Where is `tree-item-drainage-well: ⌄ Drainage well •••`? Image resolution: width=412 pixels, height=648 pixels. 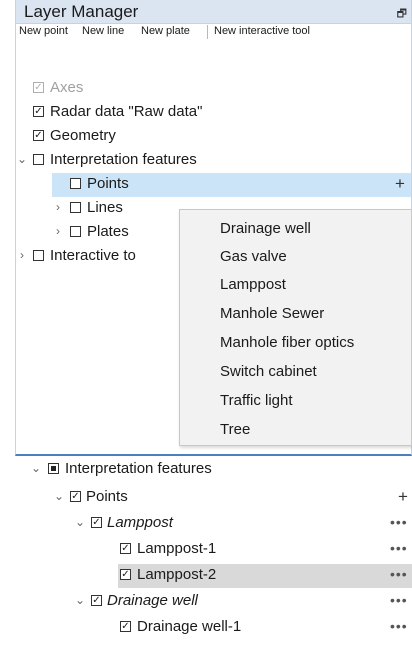
tree-item-drainage-well: ⌄ Drainage well ••• is located at coordinates (242, 602).